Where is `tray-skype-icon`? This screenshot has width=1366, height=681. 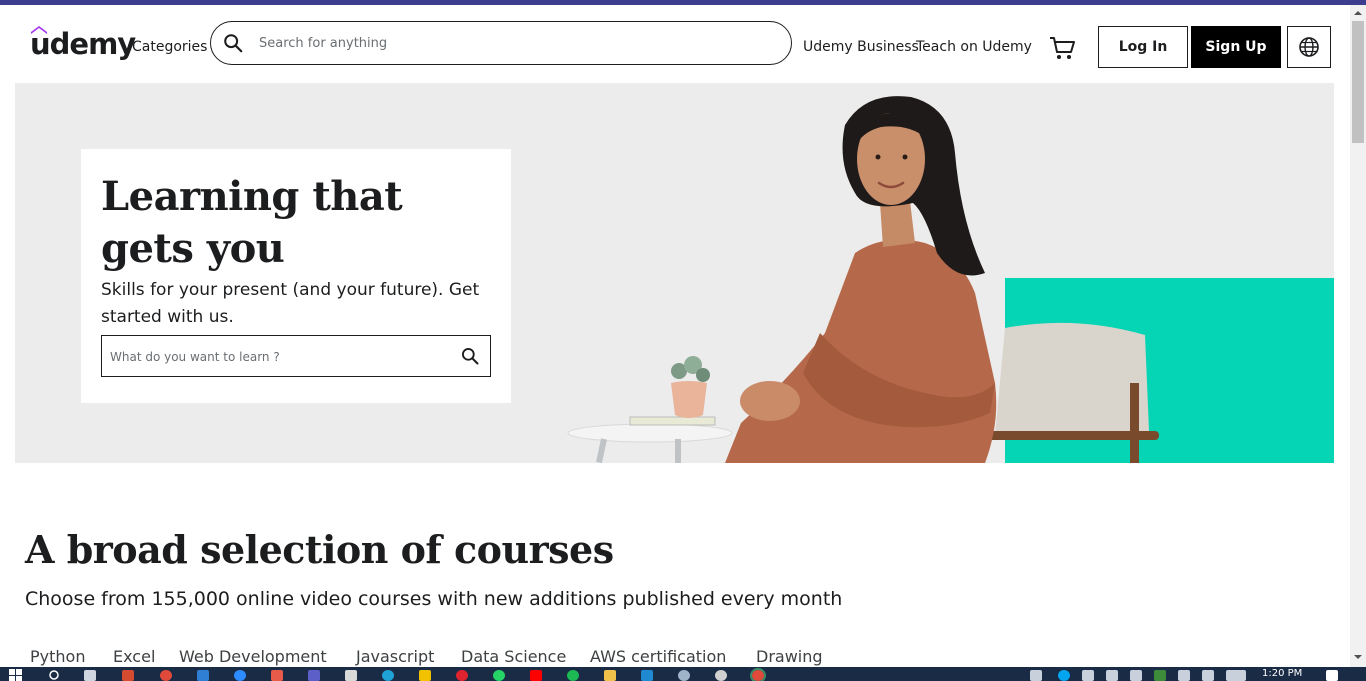 tray-skype-icon is located at coordinates (1064, 675).